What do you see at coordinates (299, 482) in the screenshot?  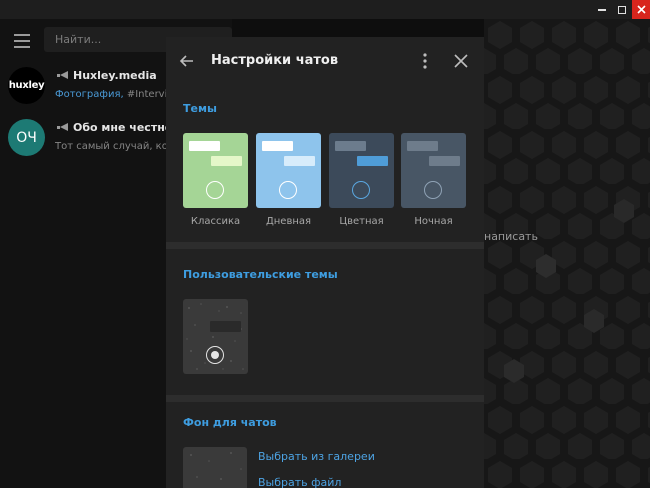 I see `choose-file-link: Выбрать файл` at bounding box center [299, 482].